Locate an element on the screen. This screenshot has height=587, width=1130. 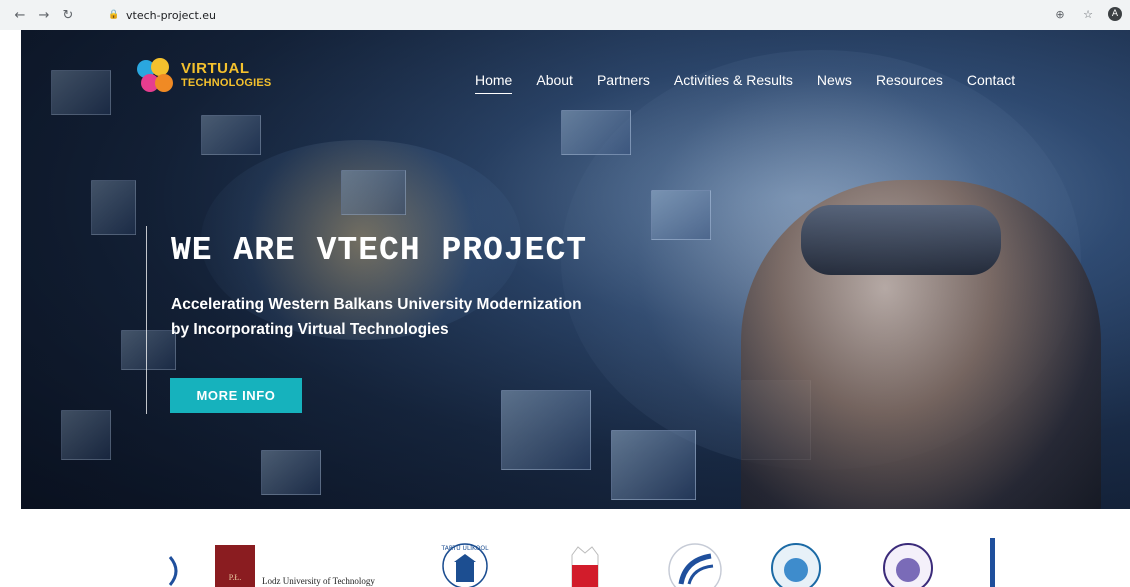
arrow-right-icon: → is located at coordinates (44, 15).